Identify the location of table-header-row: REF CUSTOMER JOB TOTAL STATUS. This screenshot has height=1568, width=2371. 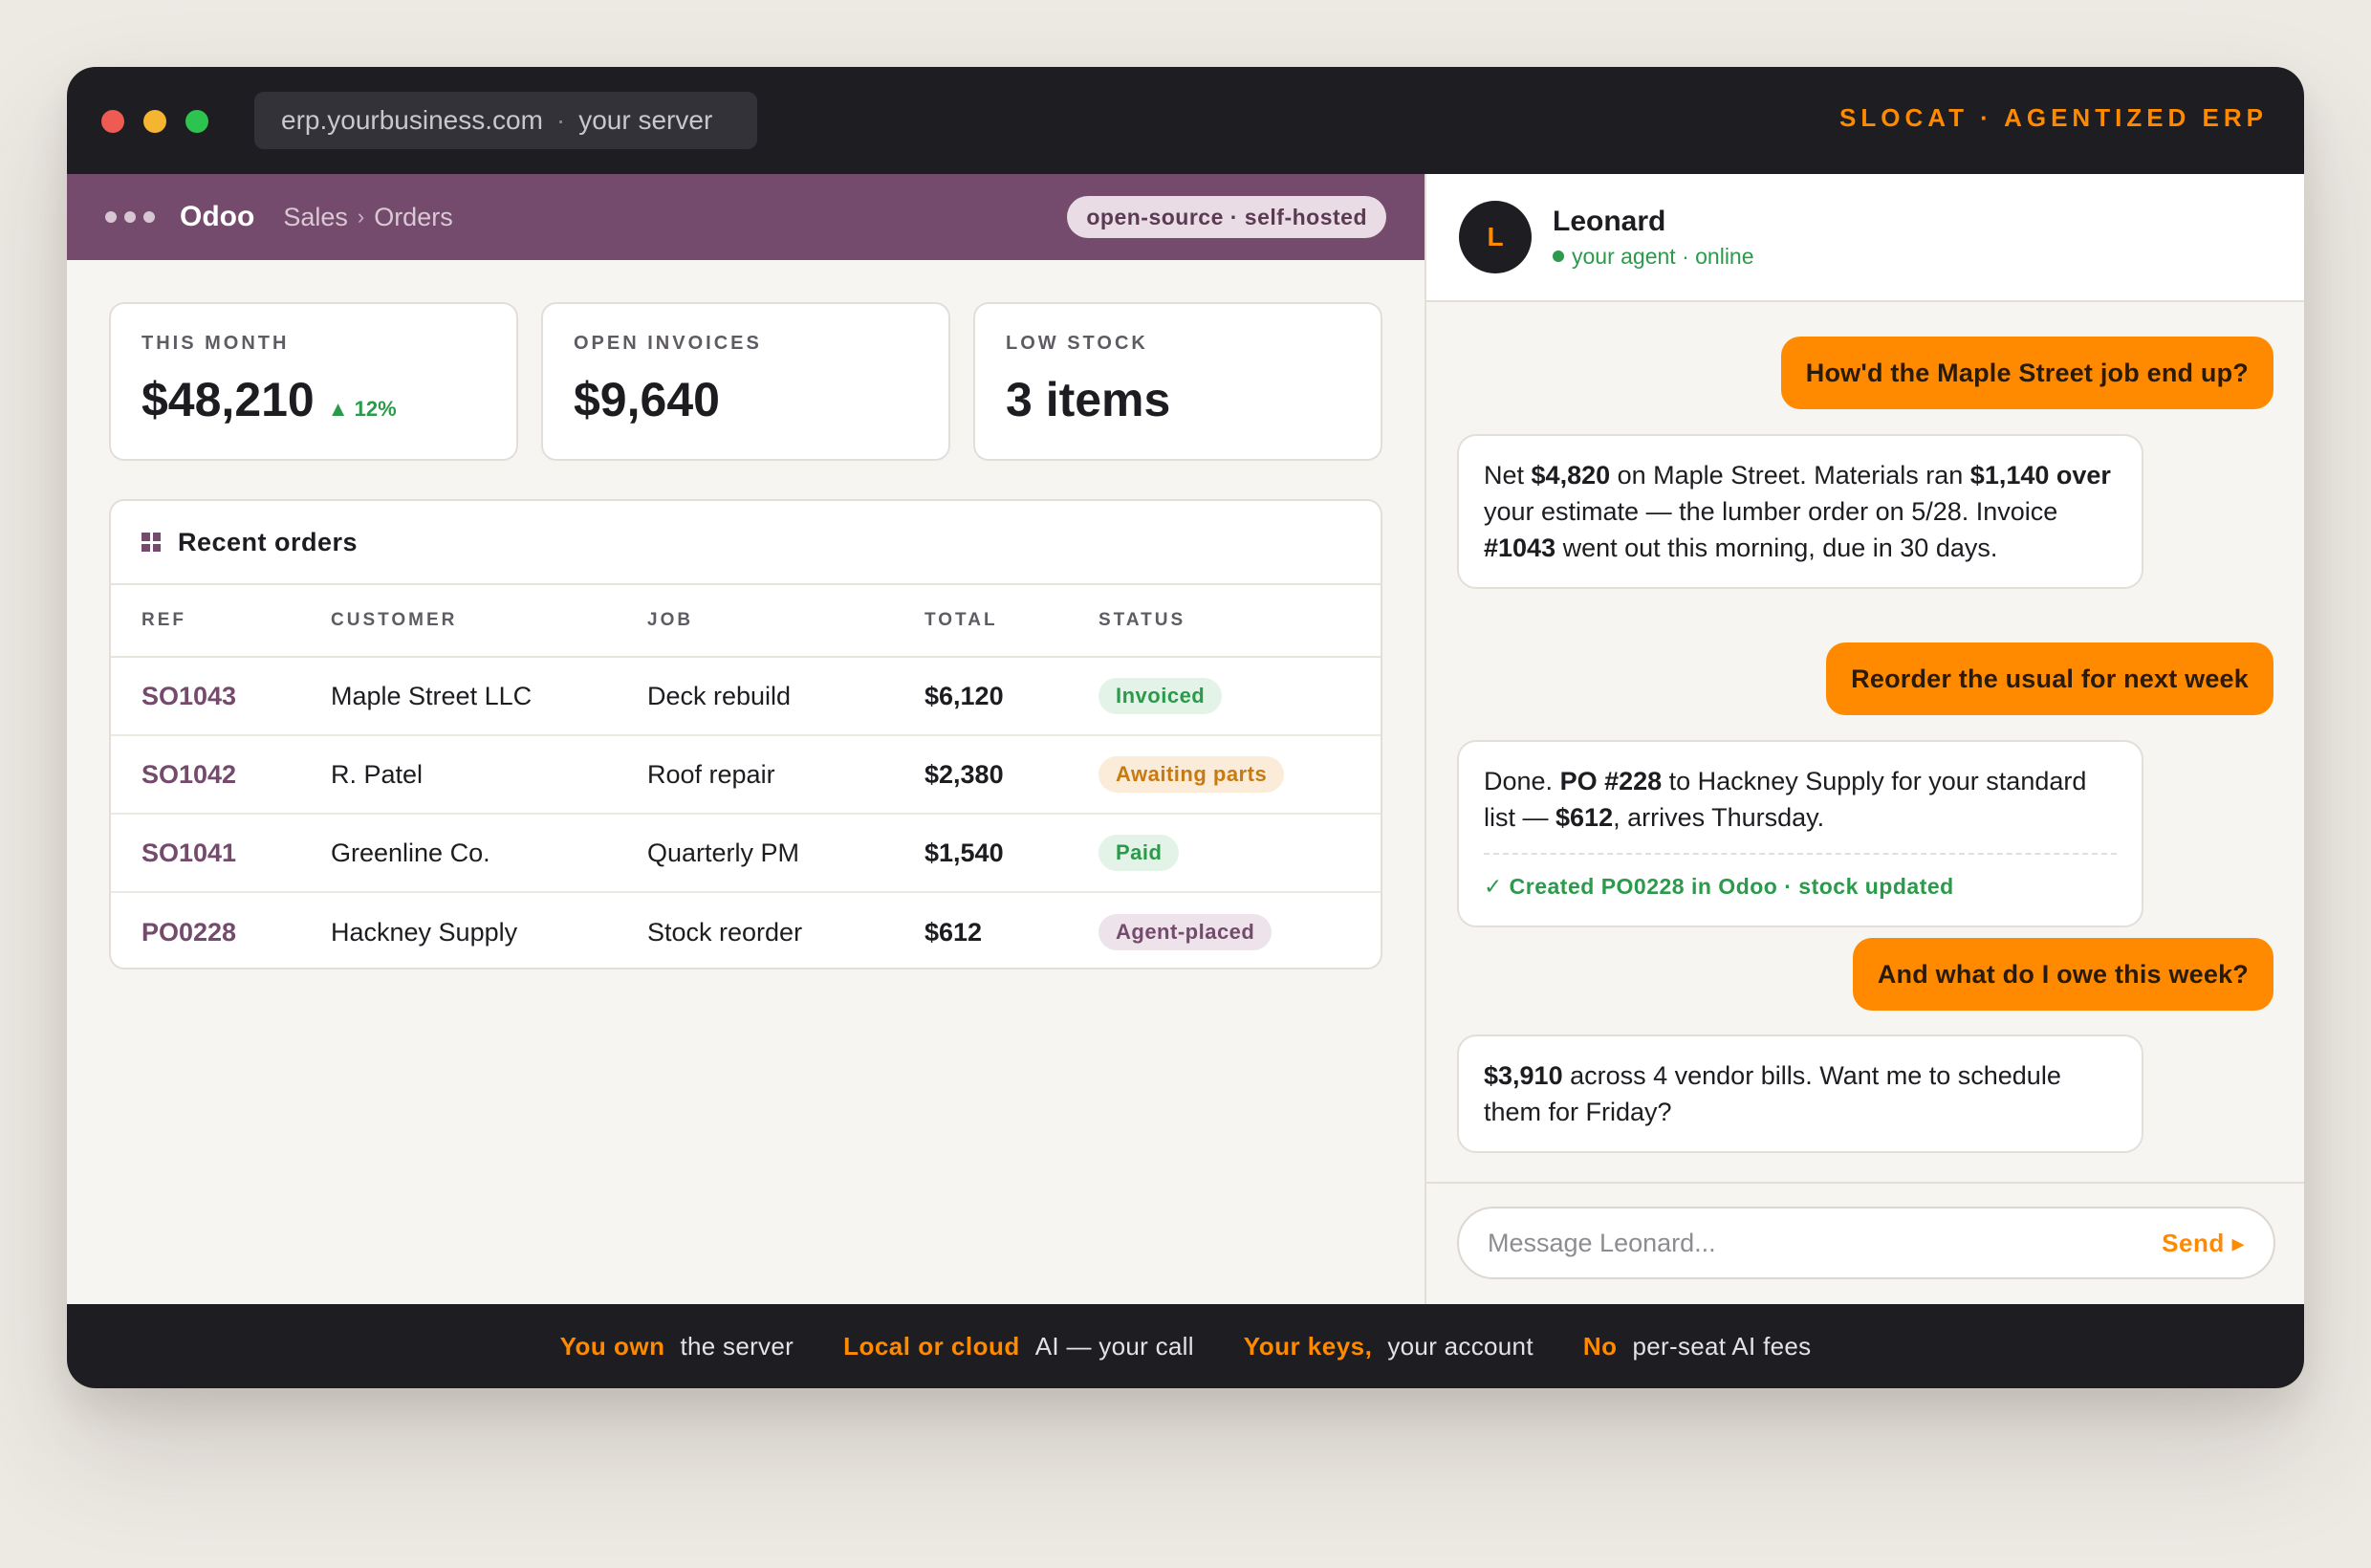
(746, 621).